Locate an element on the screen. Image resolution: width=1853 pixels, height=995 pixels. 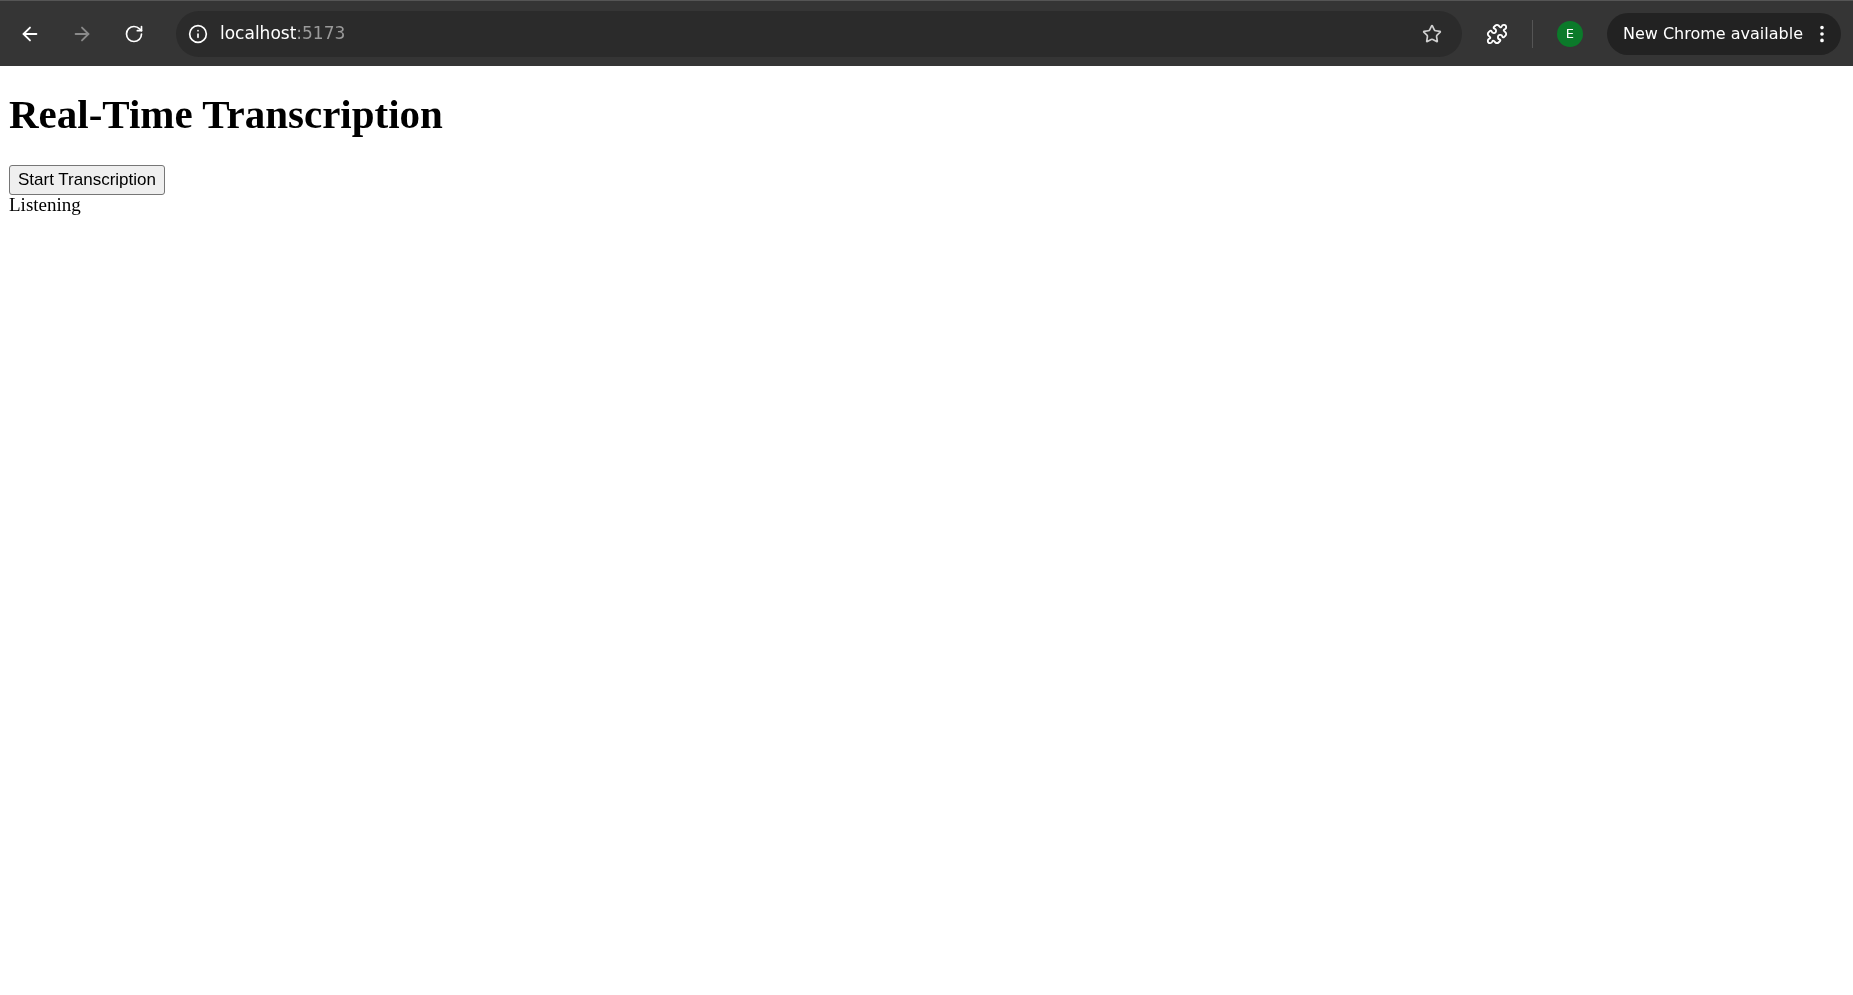
url-text: localhost:5173 is located at coordinates (283, 33).